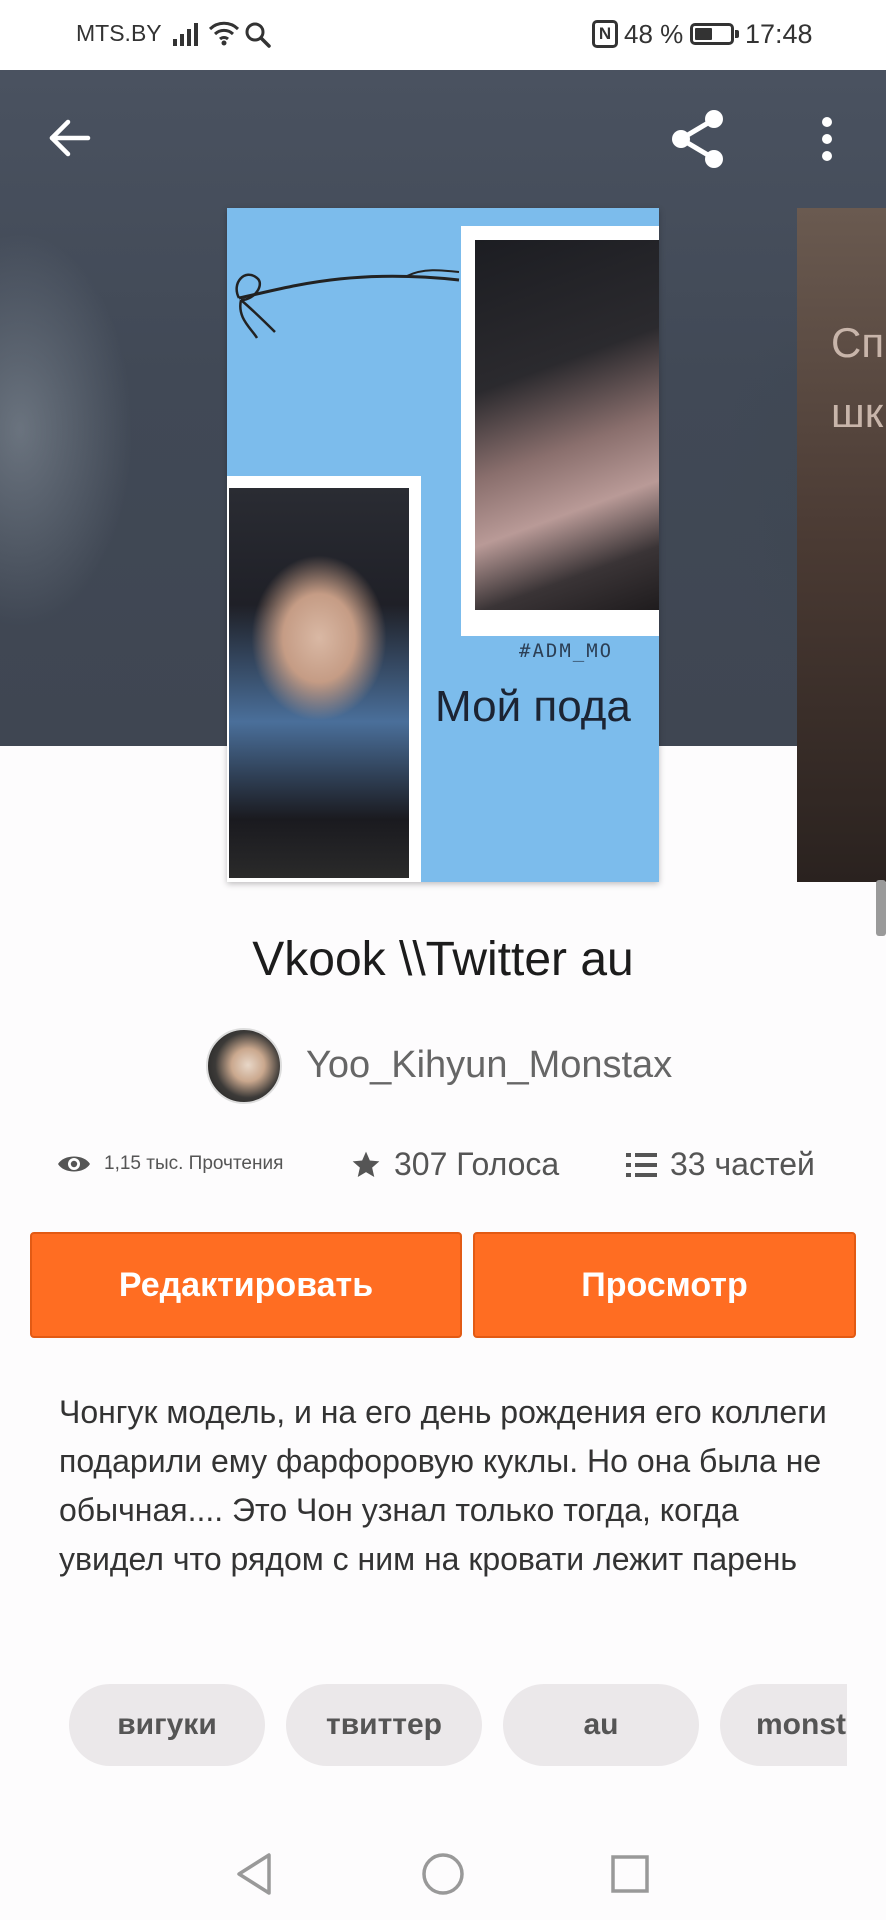  I want to click on system-nav-bar, so click(443, 1873).